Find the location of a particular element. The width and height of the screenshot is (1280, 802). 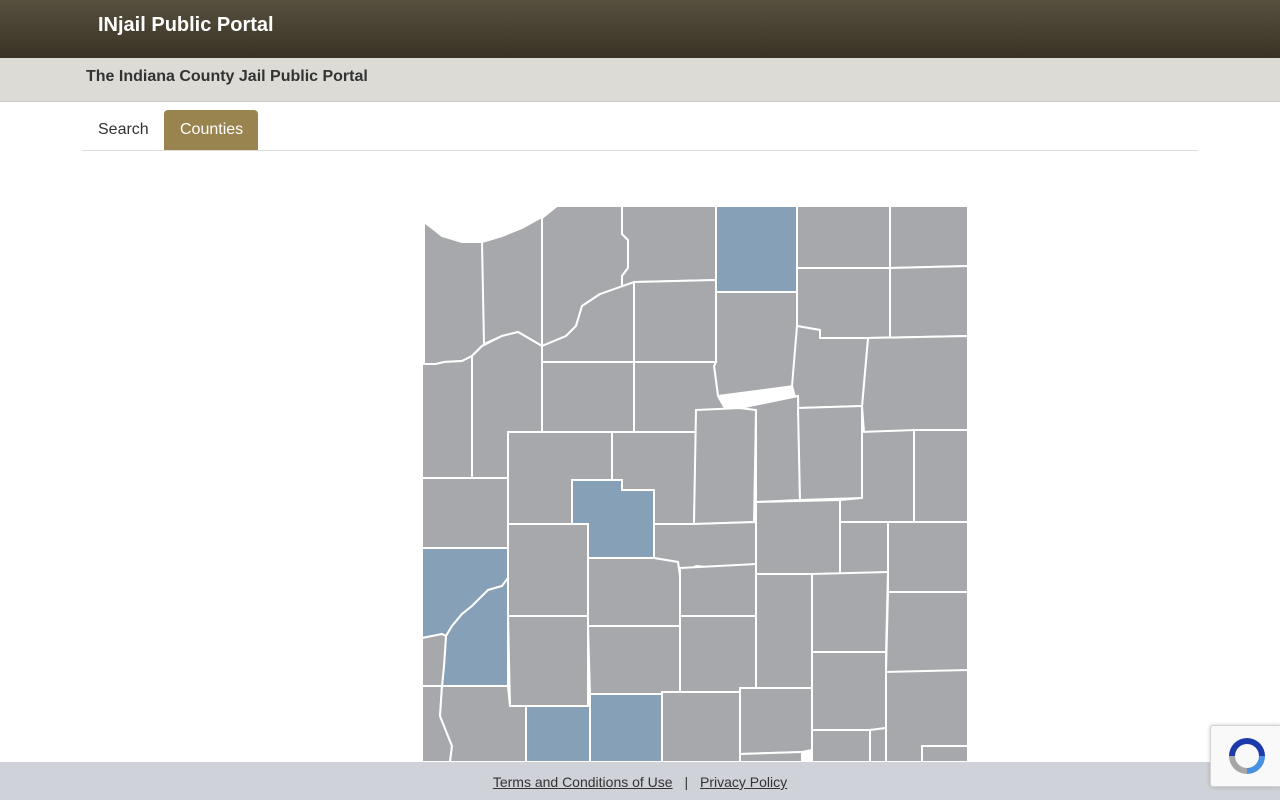

county-montgomery is located at coordinates (547, 661).